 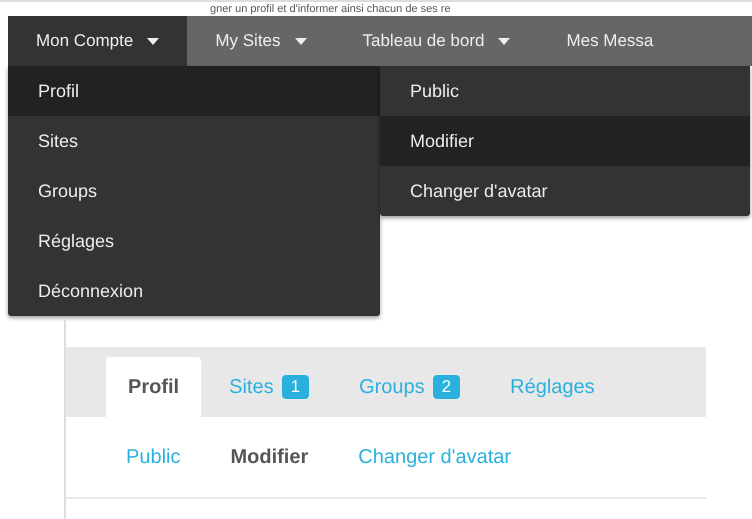 What do you see at coordinates (261, 41) in the screenshot?
I see `menu-item: My Sites` at bounding box center [261, 41].